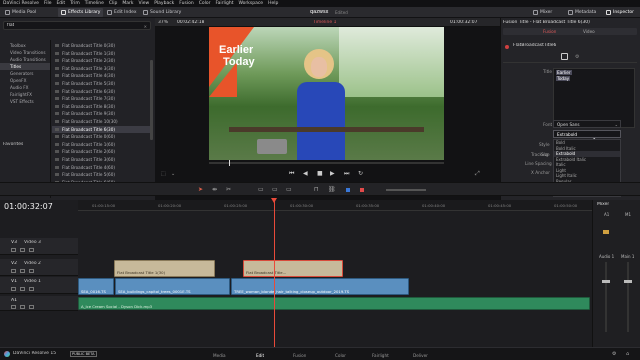 This screenshot has width=640, height=360. What do you see at coordinates (326, 163) in the screenshot?
I see `viewer-scrubber` at bounding box center [326, 163].